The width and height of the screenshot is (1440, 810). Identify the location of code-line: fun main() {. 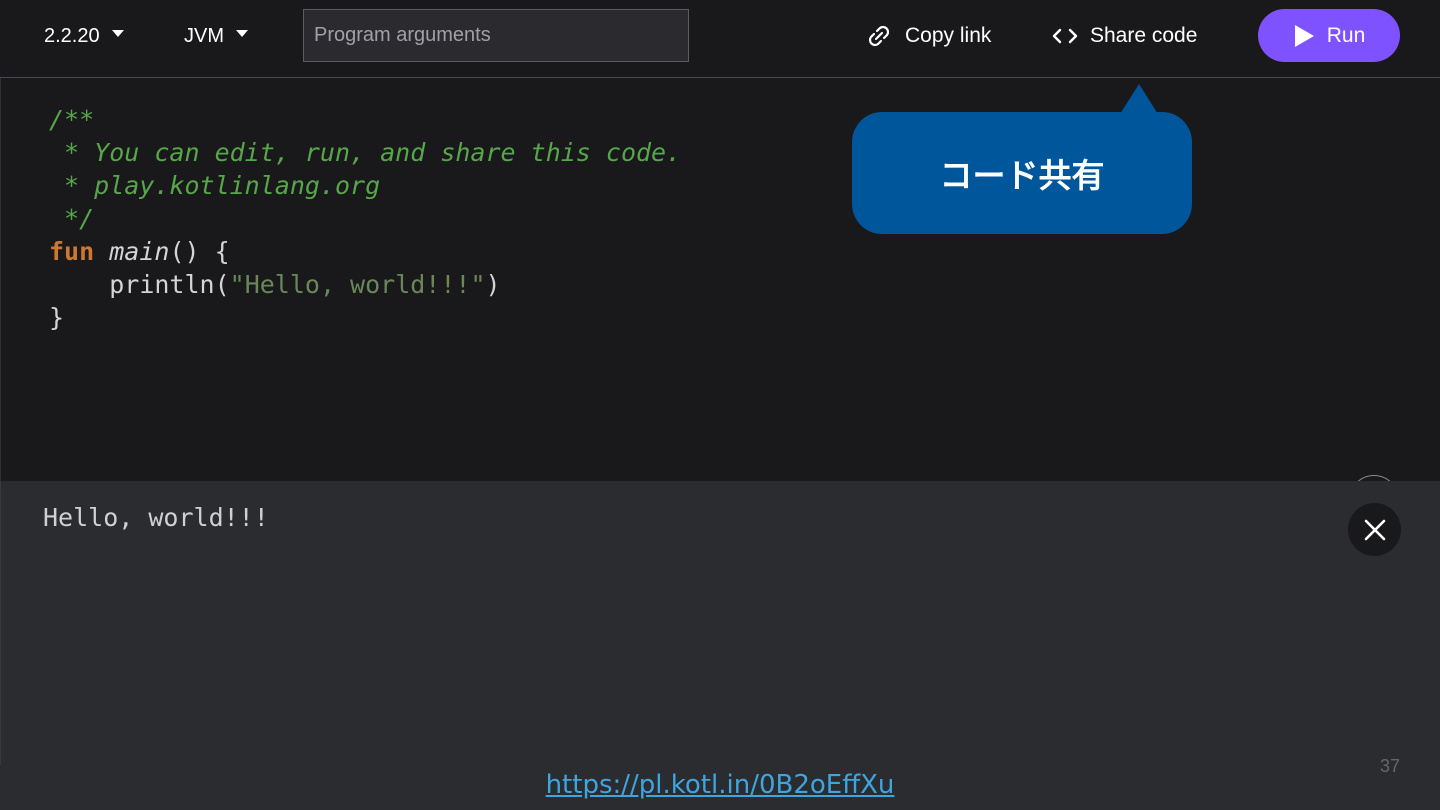
(365, 251).